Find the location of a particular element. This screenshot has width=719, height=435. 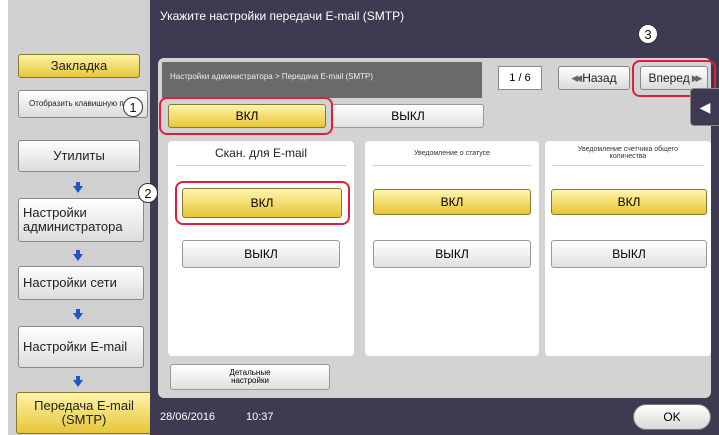

status-on-button: ВКЛ is located at coordinates (452, 202).